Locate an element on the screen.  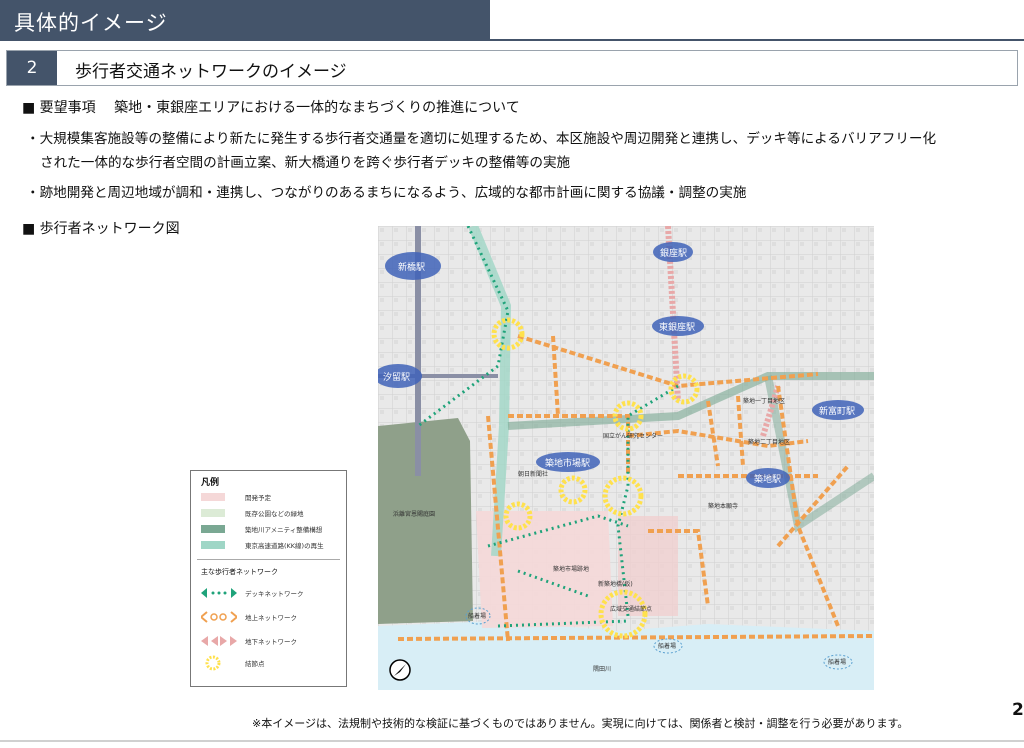
sumida-river-label: 隅田川 is located at coordinates (602, 669).